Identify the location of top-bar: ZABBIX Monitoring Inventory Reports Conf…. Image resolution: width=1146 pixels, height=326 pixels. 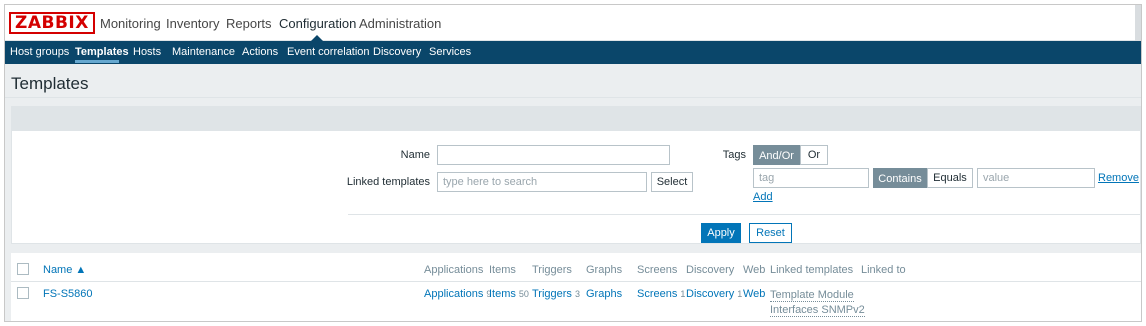
(573, 23).